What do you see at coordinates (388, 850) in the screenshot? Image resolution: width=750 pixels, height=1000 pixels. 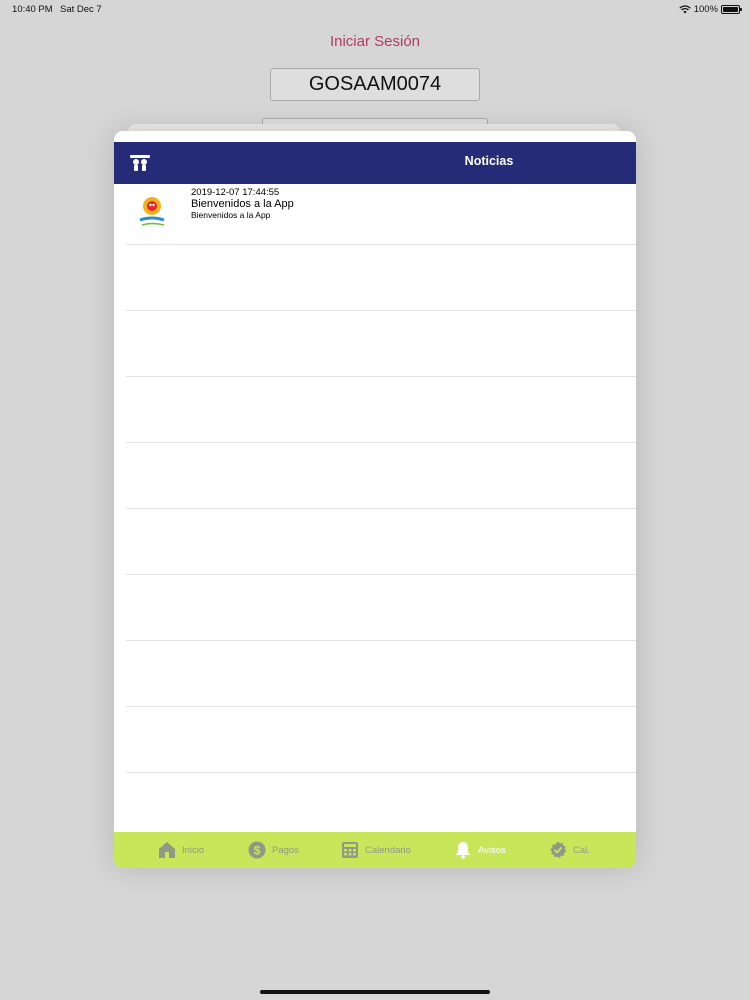 I see `tab-label: Calendario` at bounding box center [388, 850].